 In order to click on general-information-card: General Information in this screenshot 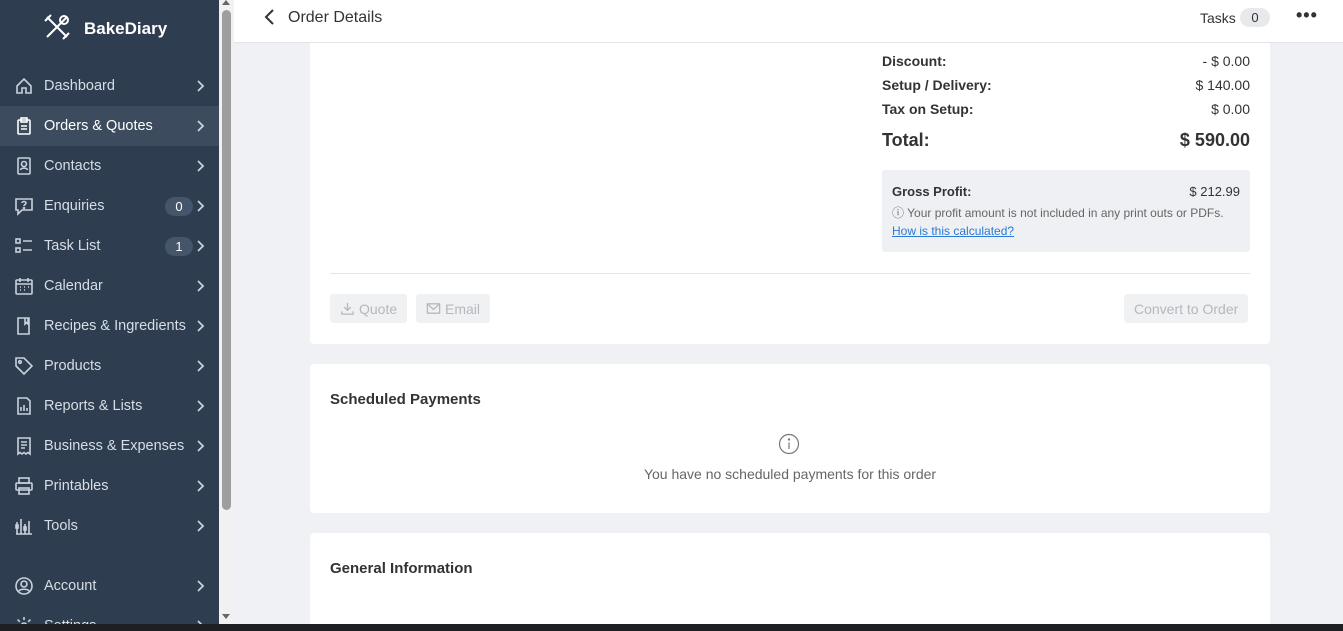, I will do `click(790, 582)`.